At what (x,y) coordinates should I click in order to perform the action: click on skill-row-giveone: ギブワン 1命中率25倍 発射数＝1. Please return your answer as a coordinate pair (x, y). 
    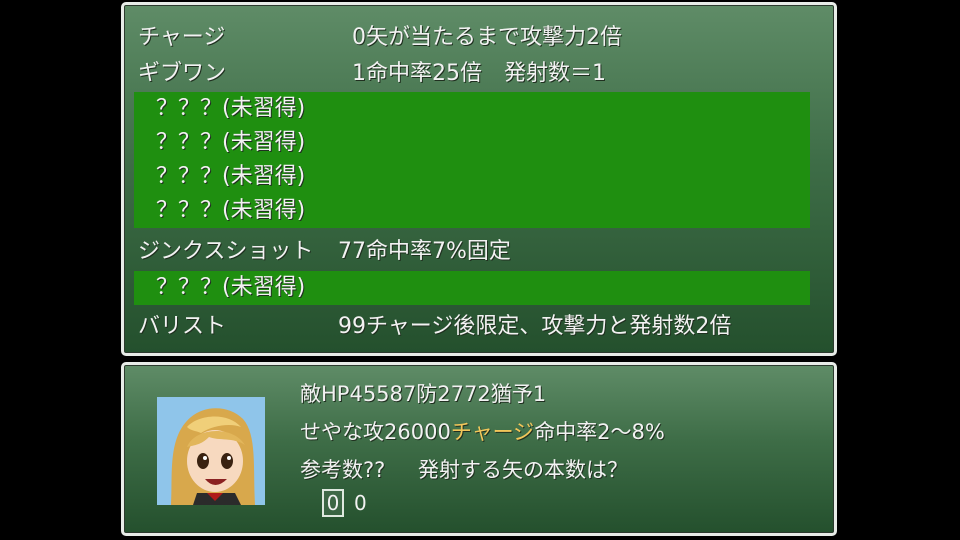
    Looking at the image, I should click on (472, 74).